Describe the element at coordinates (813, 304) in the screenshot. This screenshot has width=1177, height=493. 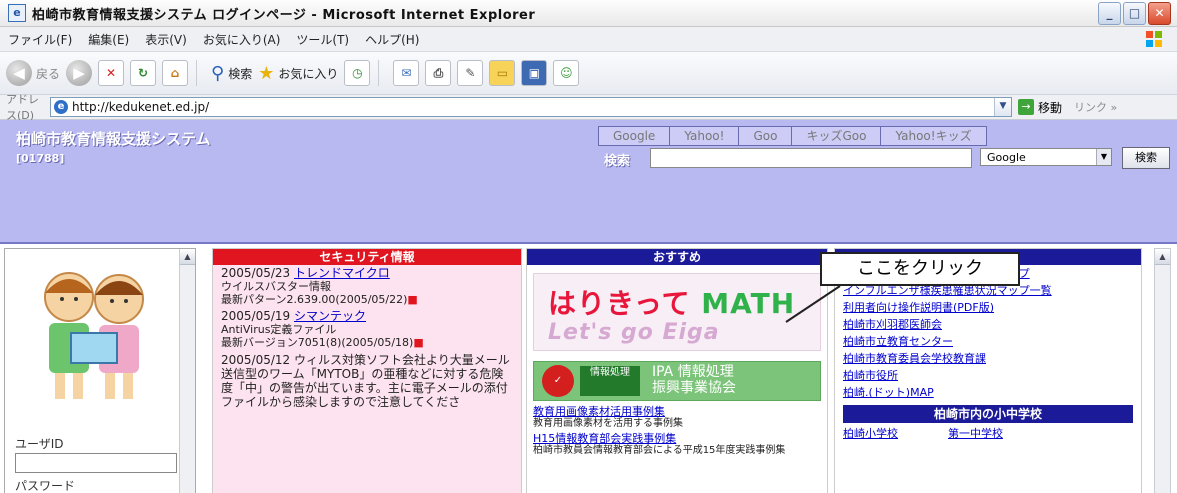
I see `callout-pointer` at that location.